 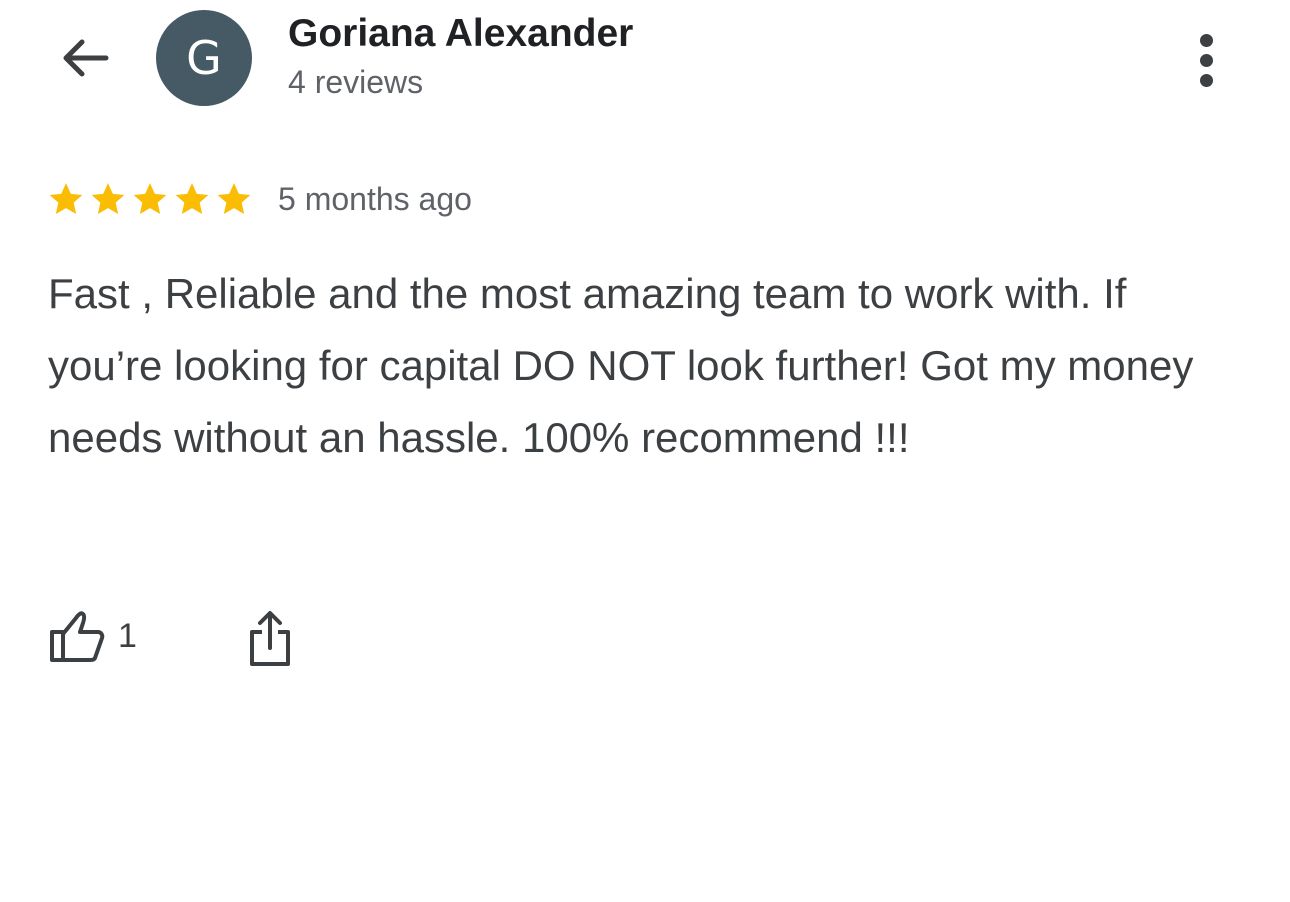 I want to click on avatar-initial: G, so click(x=204, y=58).